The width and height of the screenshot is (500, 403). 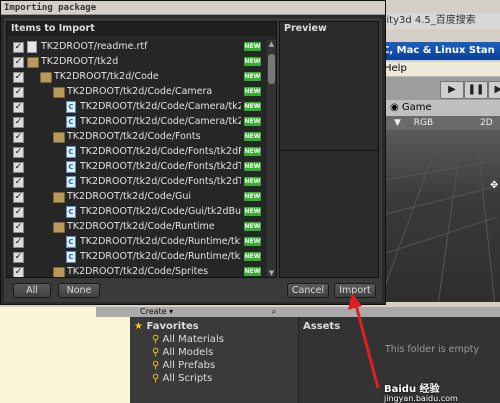 I want to click on import-item-row: ✓ C TK2DROOT/tk2d/Code/Runtime/tk2dE NEW, so click(x=137, y=242).